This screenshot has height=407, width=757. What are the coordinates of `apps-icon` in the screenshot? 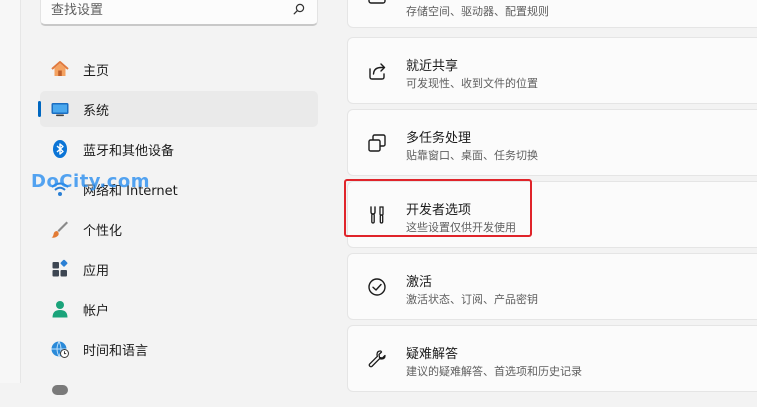 It's located at (60, 268).